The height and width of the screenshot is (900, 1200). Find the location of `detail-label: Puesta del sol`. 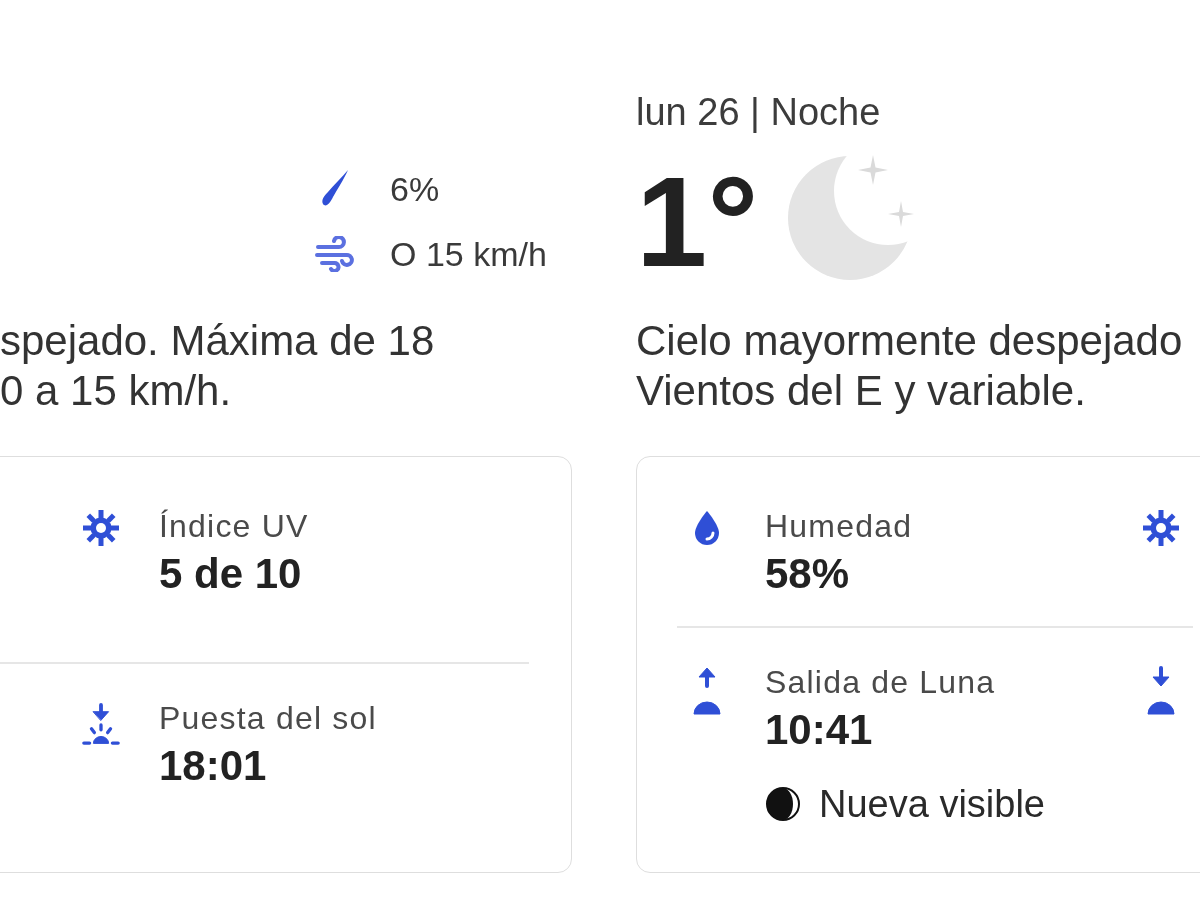

detail-label: Puesta del sol is located at coordinates (268, 717).